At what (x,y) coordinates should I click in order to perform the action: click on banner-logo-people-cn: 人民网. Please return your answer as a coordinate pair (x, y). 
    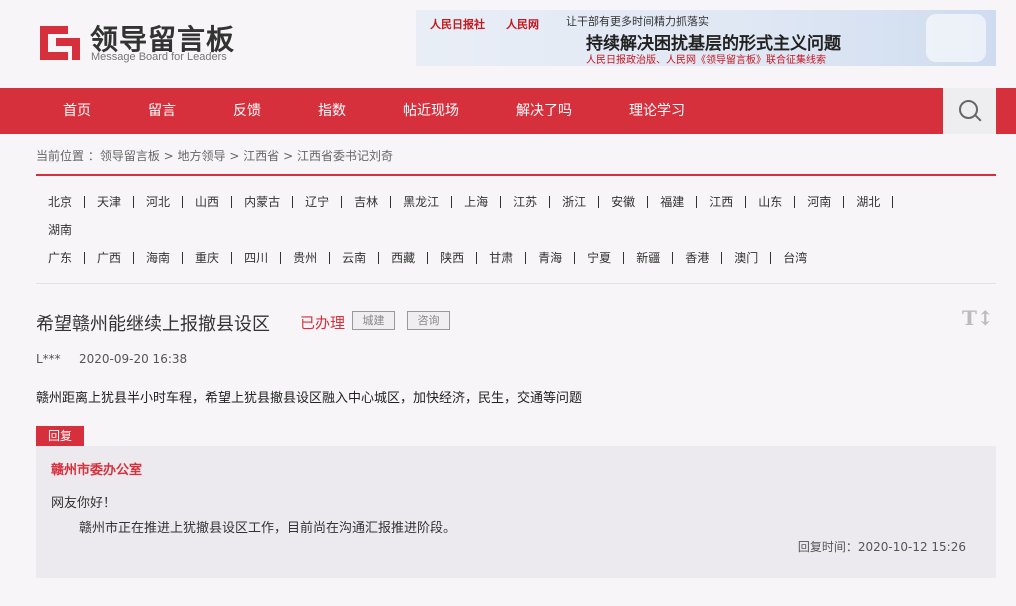
    Looking at the image, I should click on (522, 24).